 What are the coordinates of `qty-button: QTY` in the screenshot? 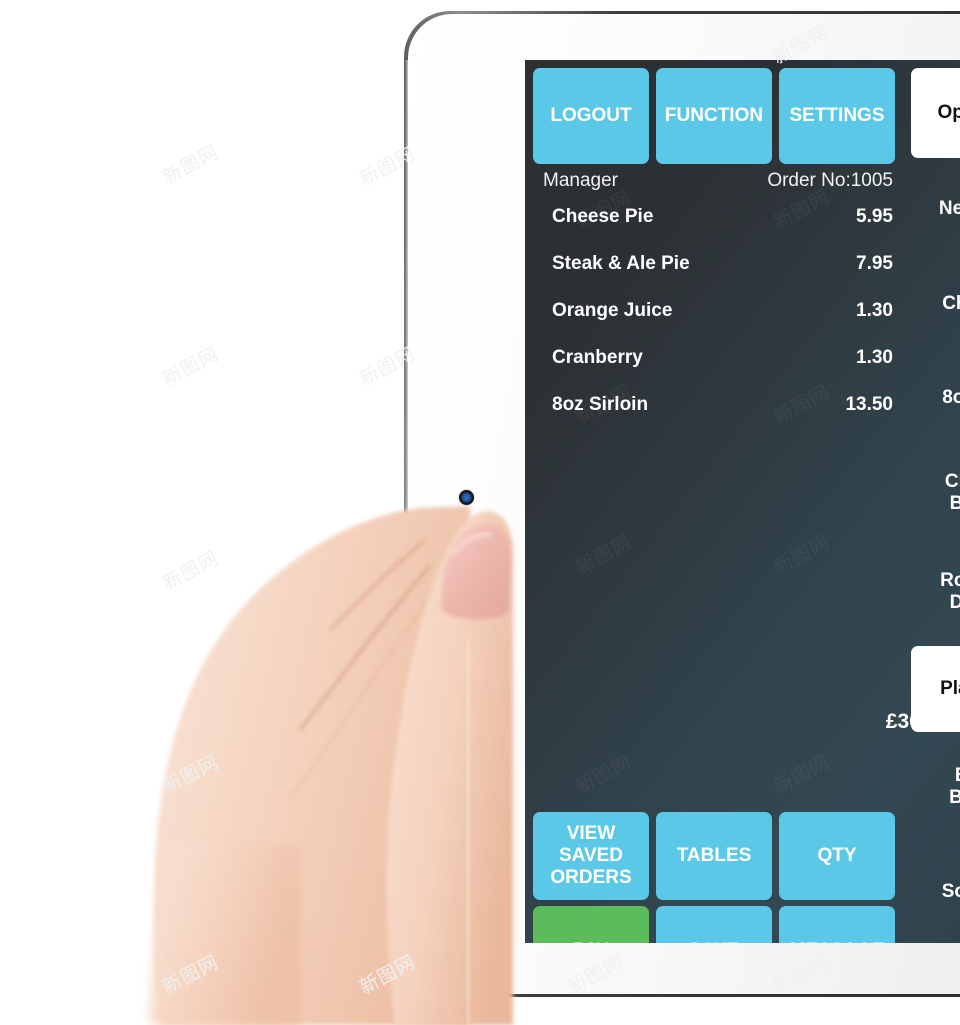 It's located at (837, 856).